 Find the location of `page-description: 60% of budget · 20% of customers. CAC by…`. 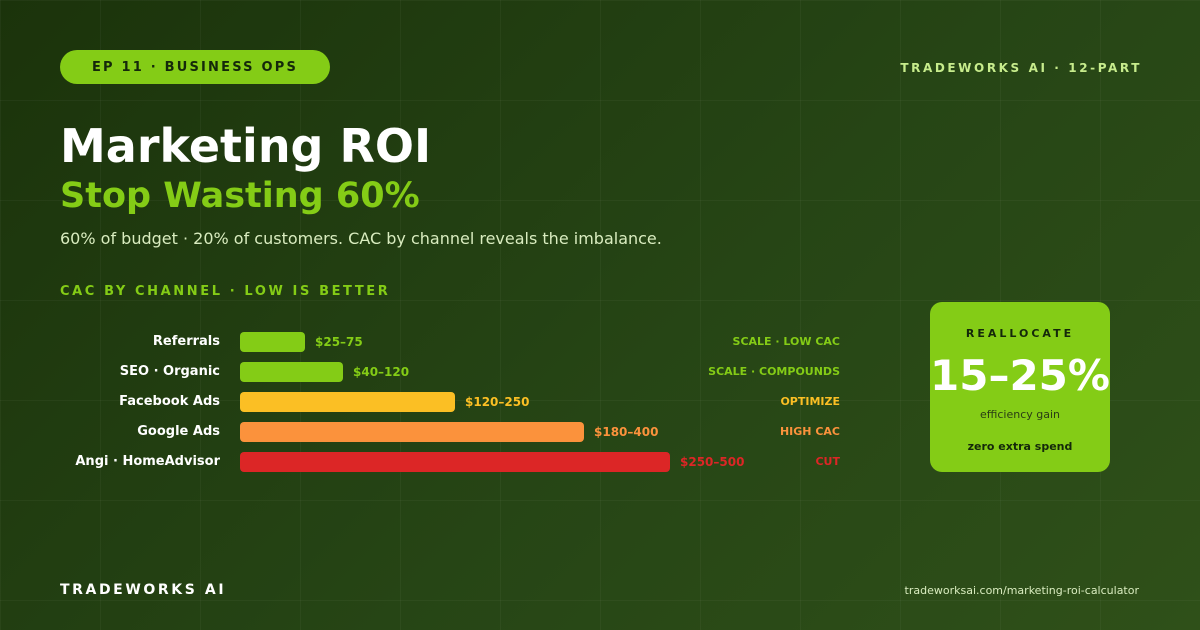

page-description: 60% of budget · 20% of customers. CAC by… is located at coordinates (361, 238).